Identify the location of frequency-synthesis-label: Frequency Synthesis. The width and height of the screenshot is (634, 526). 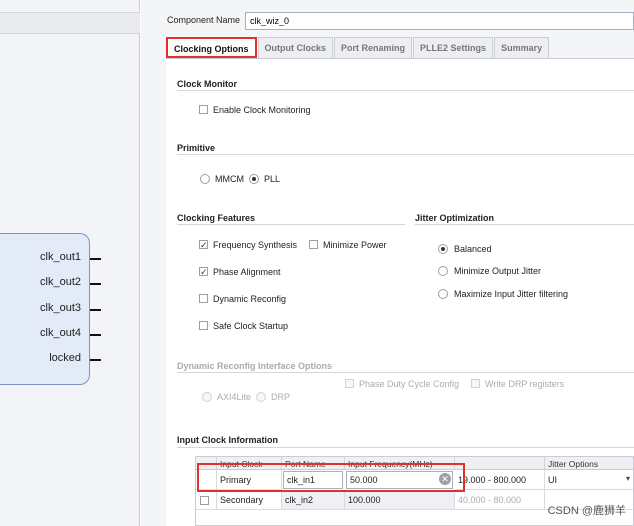
(255, 245).